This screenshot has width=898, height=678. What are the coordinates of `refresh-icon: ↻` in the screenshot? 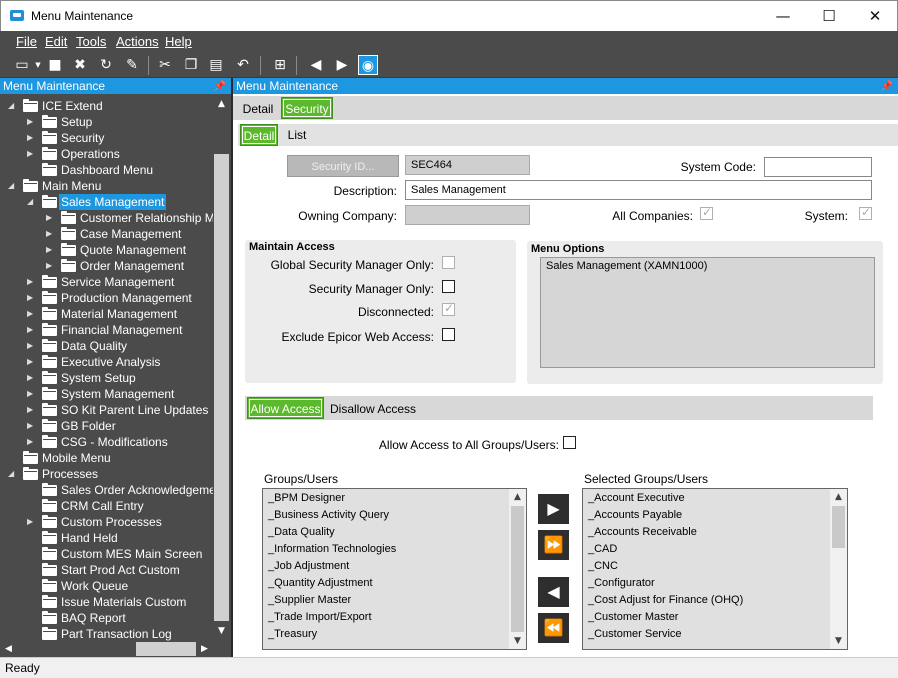 It's located at (106, 65).